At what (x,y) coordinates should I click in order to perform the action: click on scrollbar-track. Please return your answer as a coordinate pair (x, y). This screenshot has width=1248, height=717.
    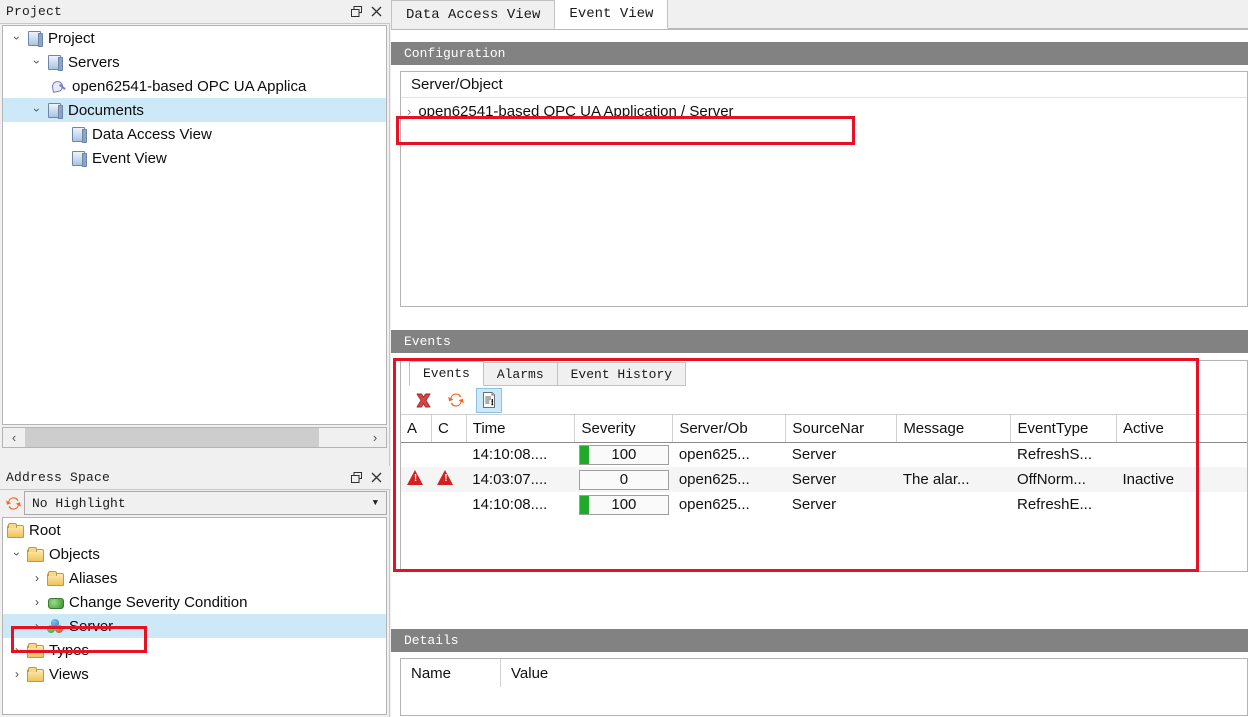
    Looking at the image, I should click on (194, 437).